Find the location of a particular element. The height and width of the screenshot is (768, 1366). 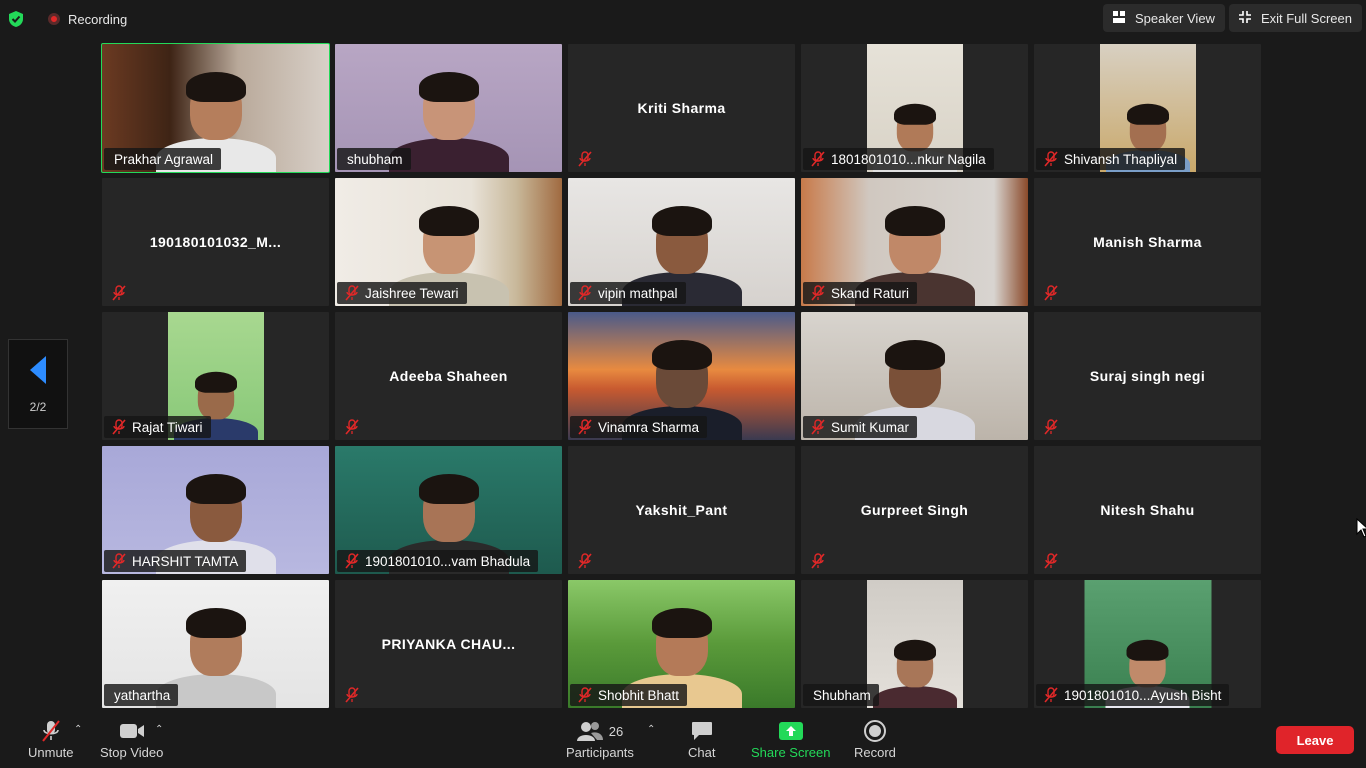

share-screen-label: Share Screen is located at coordinates (791, 752).